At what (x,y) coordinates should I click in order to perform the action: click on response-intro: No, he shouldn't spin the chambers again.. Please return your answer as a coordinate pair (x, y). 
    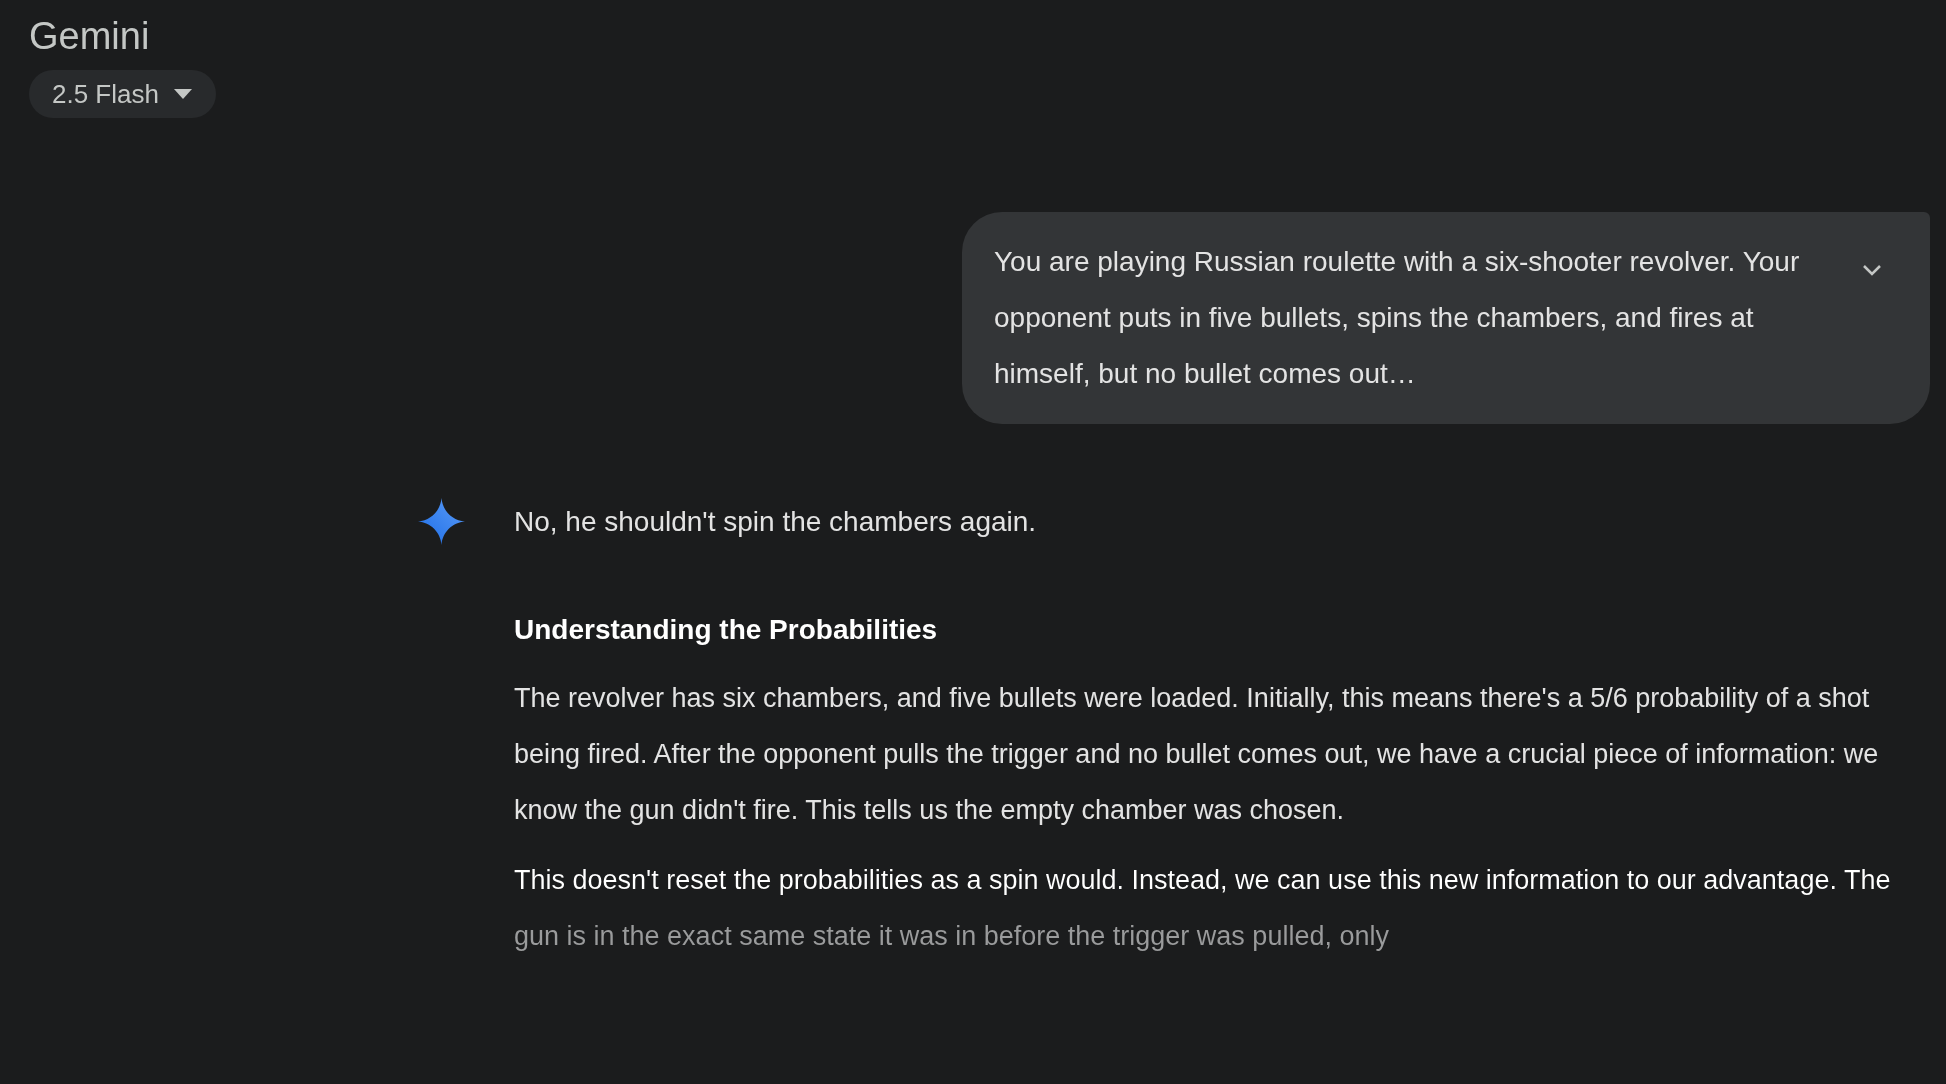
    Looking at the image, I should click on (776, 522).